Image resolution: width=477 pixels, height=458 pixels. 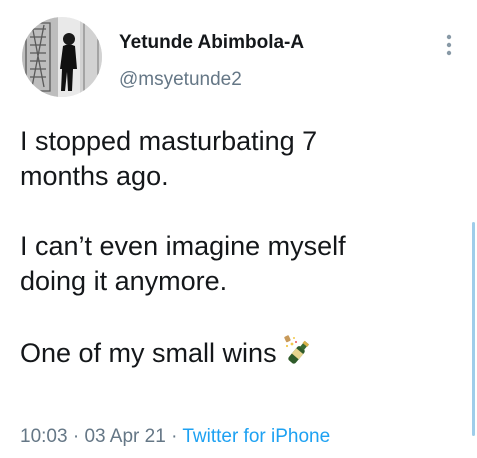 What do you see at coordinates (94, 176) in the screenshot?
I see `tweet-line: months ago.` at bounding box center [94, 176].